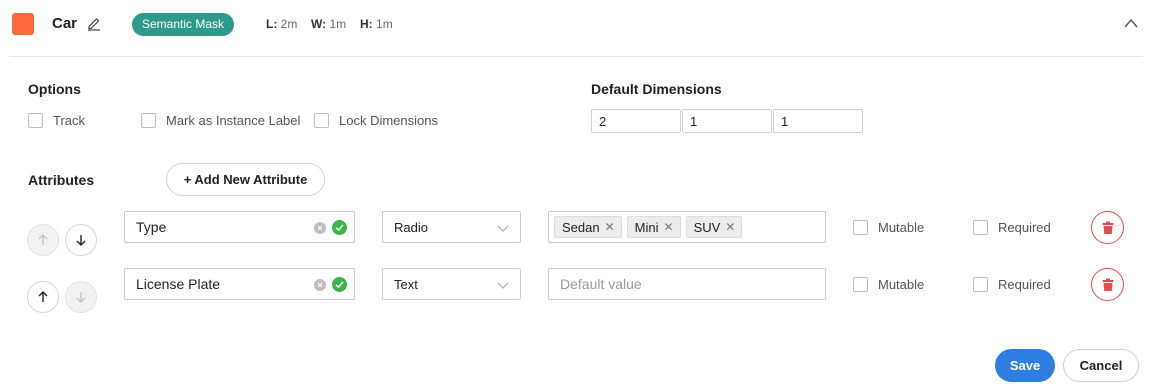 This screenshot has height=389, width=1150. What do you see at coordinates (818, 121) in the screenshot?
I see `default-height-input` at bounding box center [818, 121].